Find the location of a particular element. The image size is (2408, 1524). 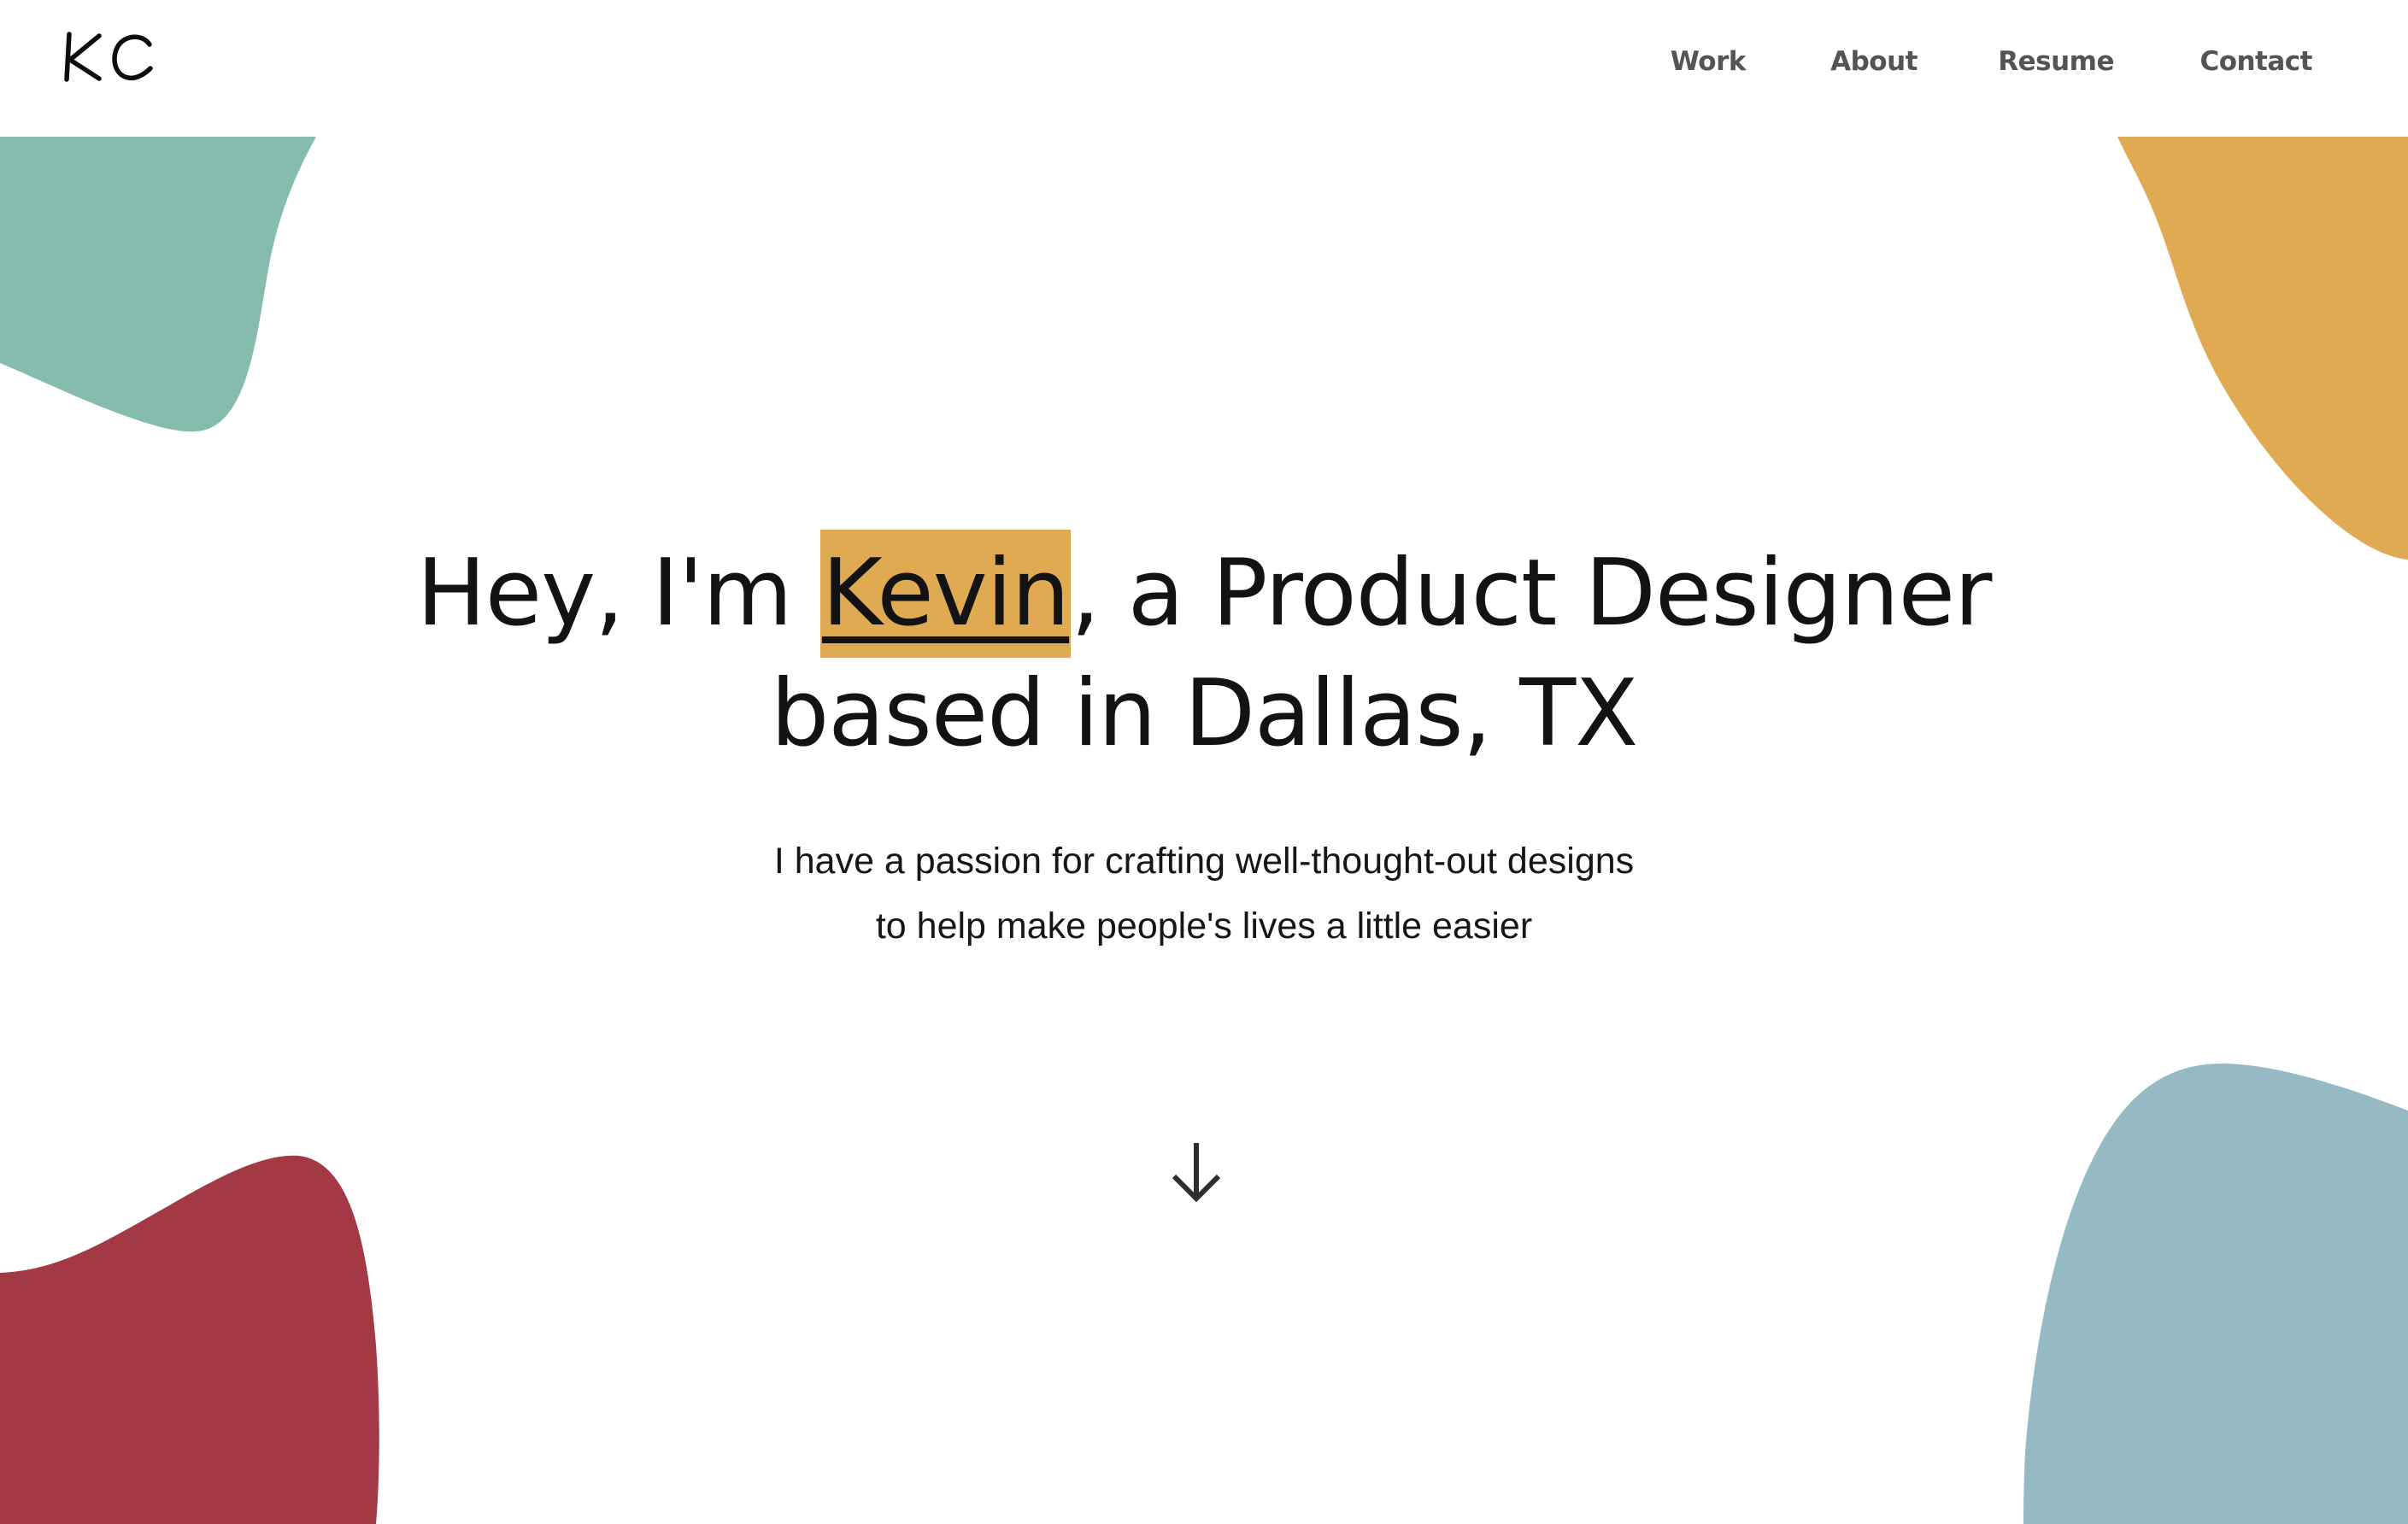

gold-blob-decoration is located at coordinates (2262, 348).